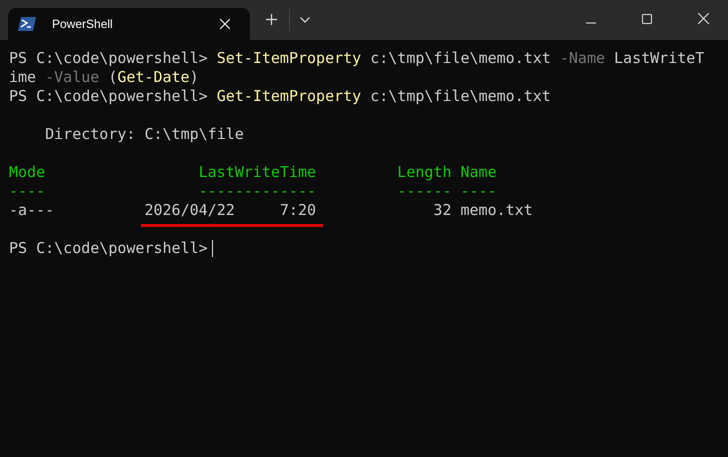  Describe the element at coordinates (298, 210) in the screenshot. I see `table-cell: 7:20` at that location.